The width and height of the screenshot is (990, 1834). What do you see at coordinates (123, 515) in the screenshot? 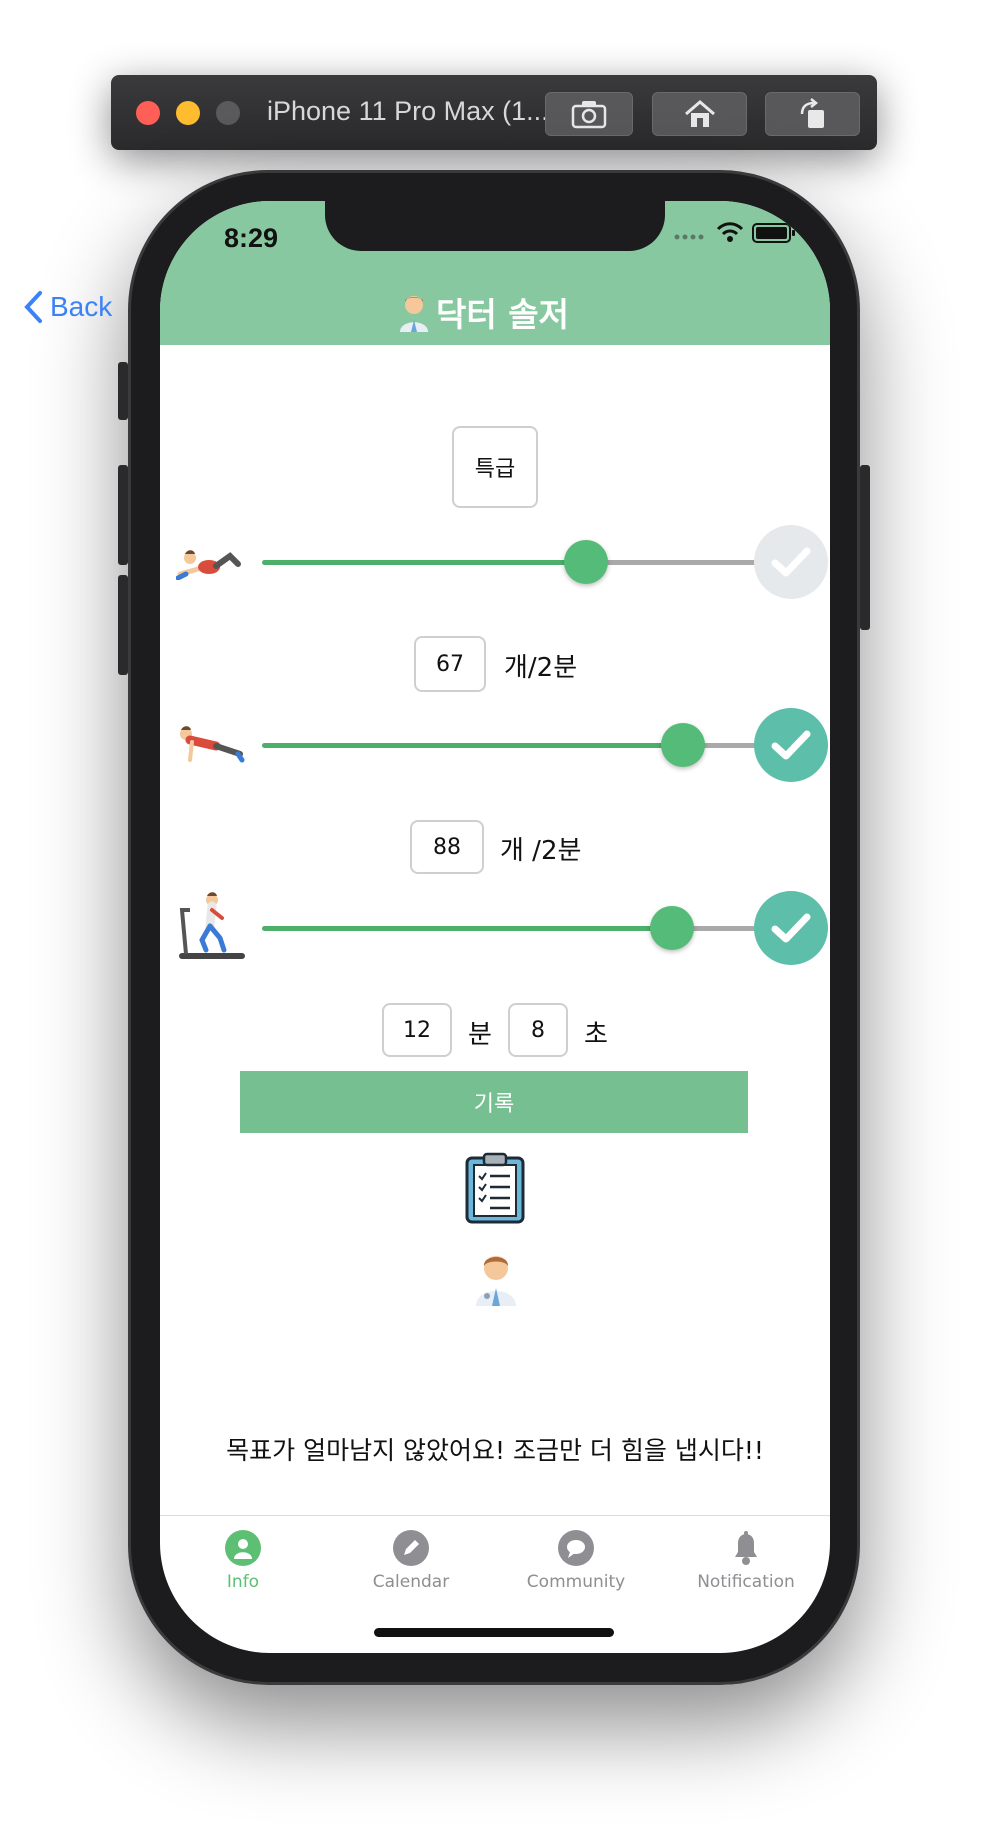
I see `volume-up-button` at bounding box center [123, 515].